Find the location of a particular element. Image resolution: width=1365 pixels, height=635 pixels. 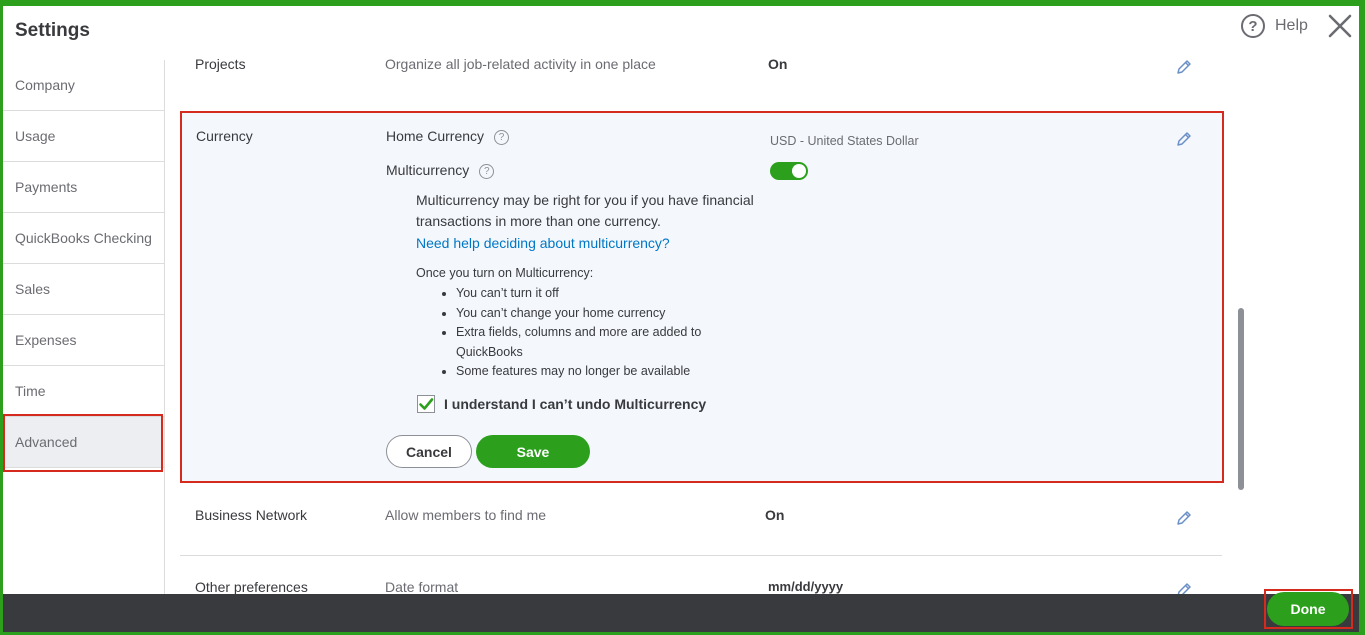

sidebar-item-company: Company is located at coordinates (83, 85).